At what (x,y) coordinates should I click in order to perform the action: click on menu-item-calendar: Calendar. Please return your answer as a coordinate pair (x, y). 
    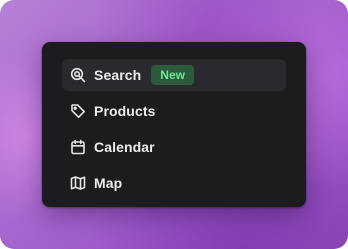
    Looking at the image, I should click on (174, 147).